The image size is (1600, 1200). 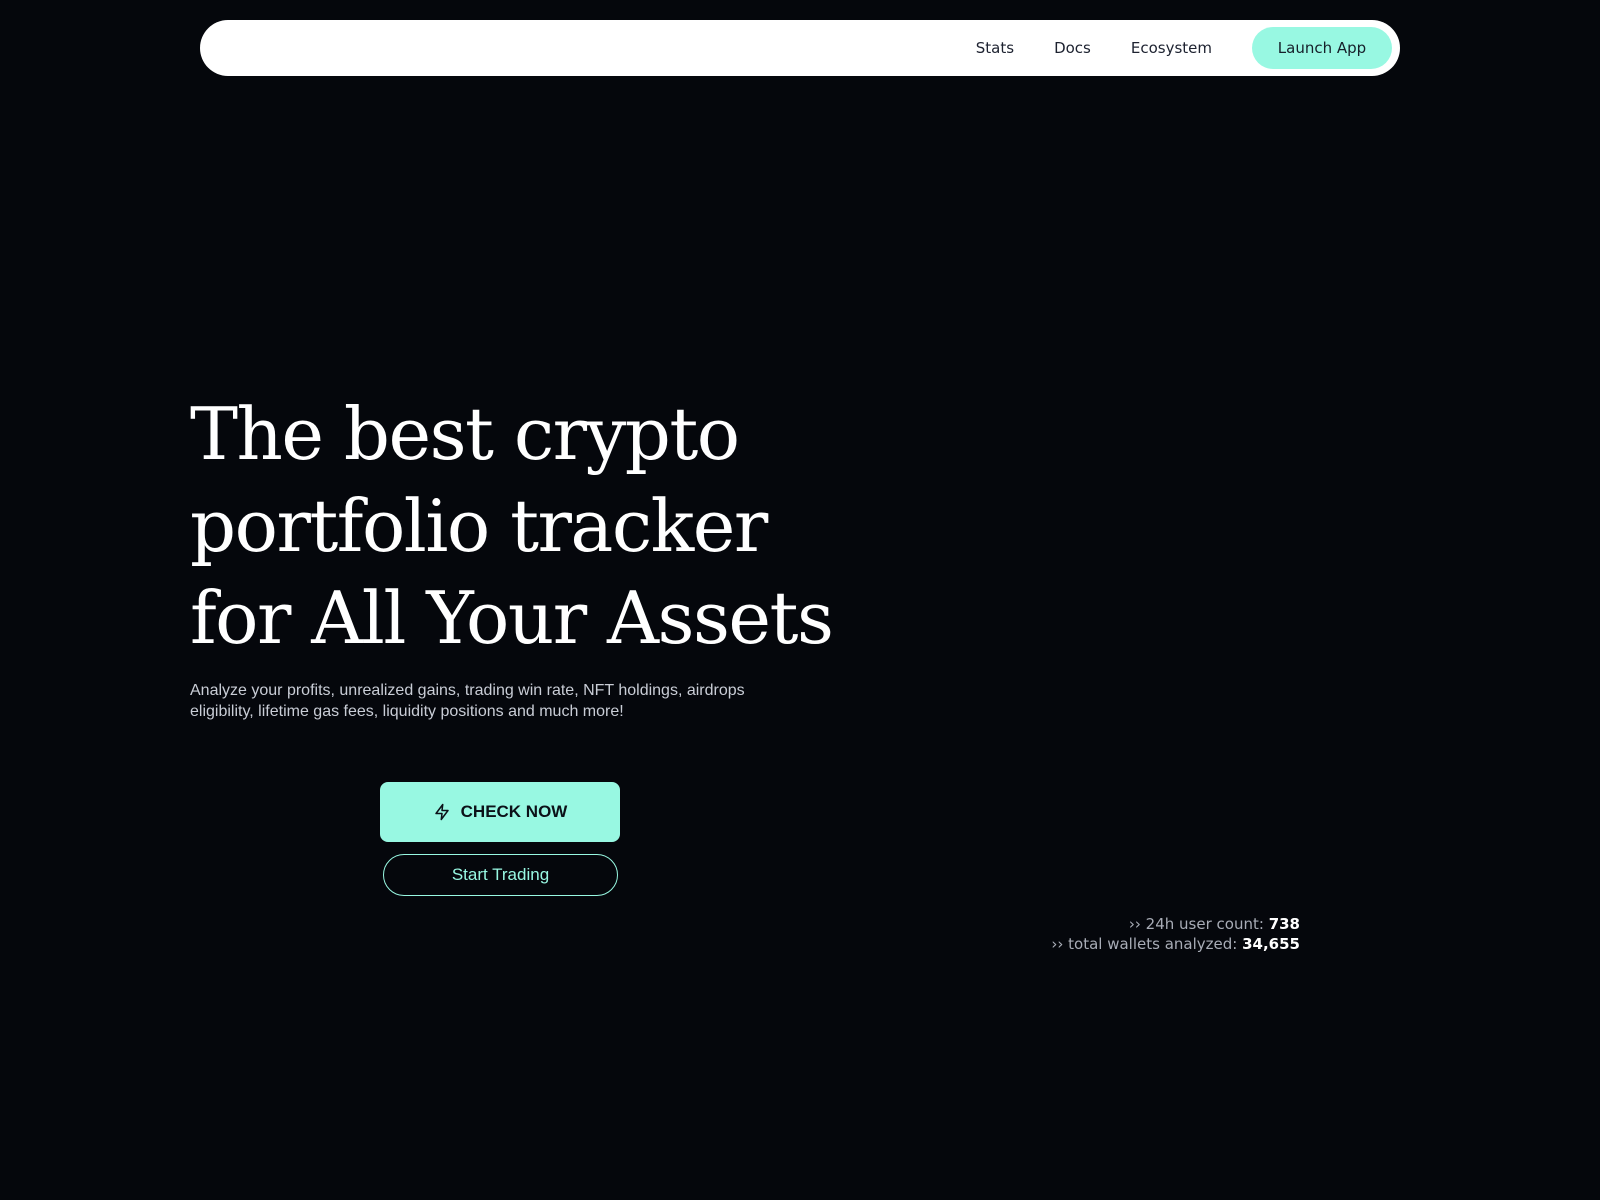 I want to click on user-count-row: ›› 24h user count: 738, so click(x=1175, y=924).